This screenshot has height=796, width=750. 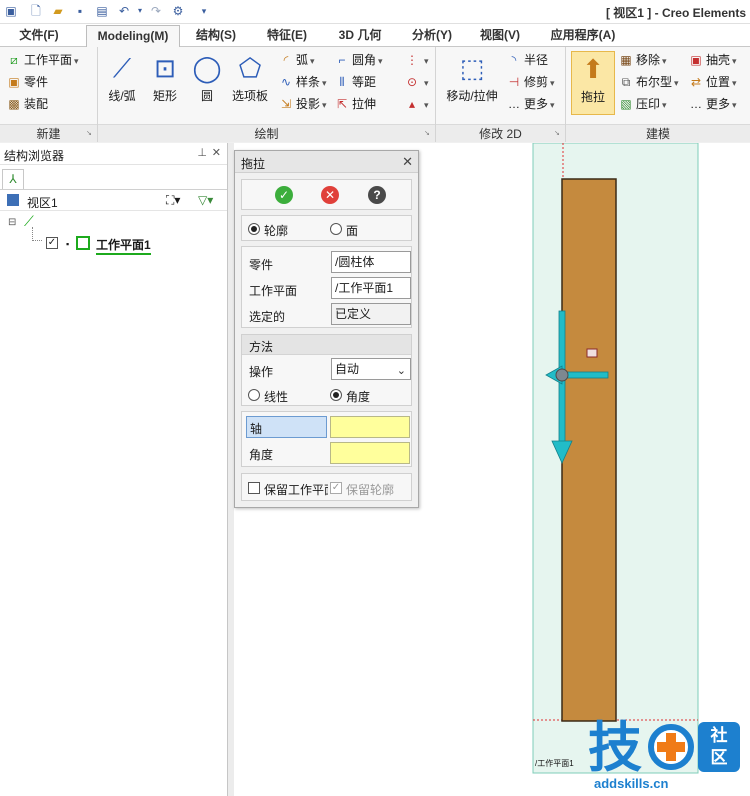 What do you see at coordinates (13, 200) in the screenshot?
I see `viewport-icon` at bounding box center [13, 200].